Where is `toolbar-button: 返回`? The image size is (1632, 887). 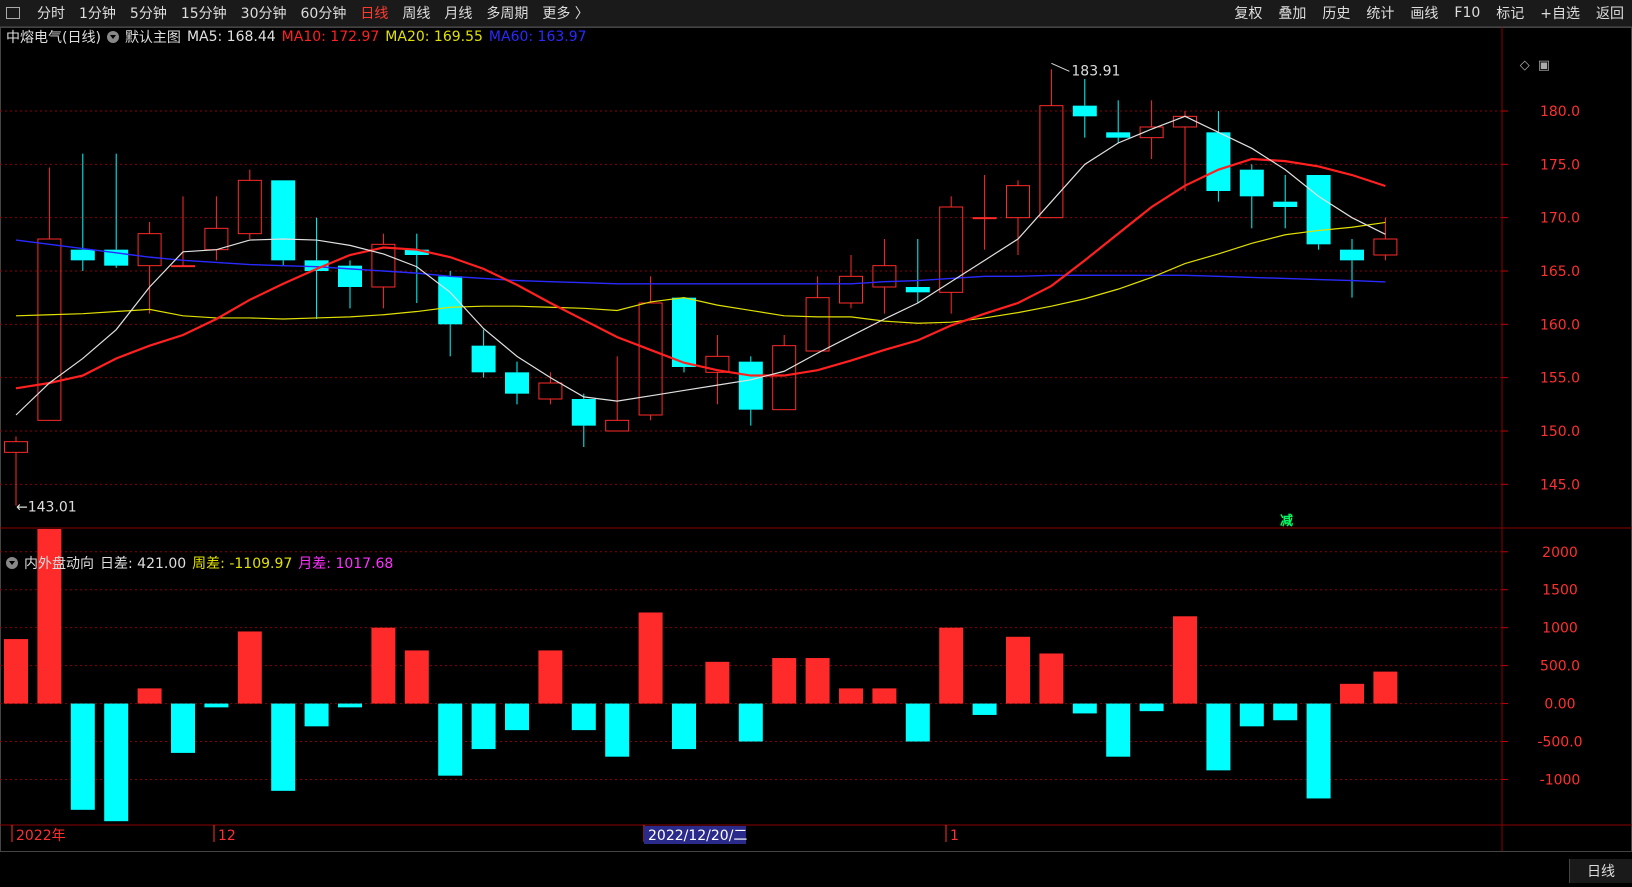 toolbar-button: 返回 is located at coordinates (1610, 13).